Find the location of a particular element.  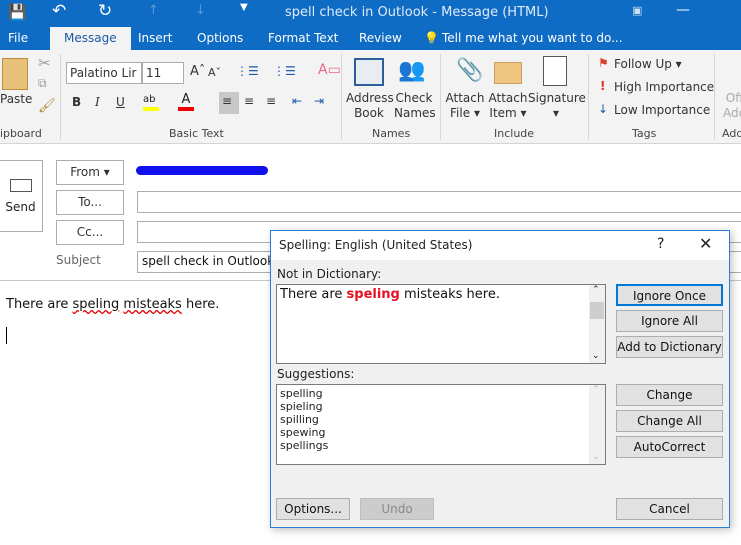

message-body: There are speling misteaks here. is located at coordinates (112, 304).